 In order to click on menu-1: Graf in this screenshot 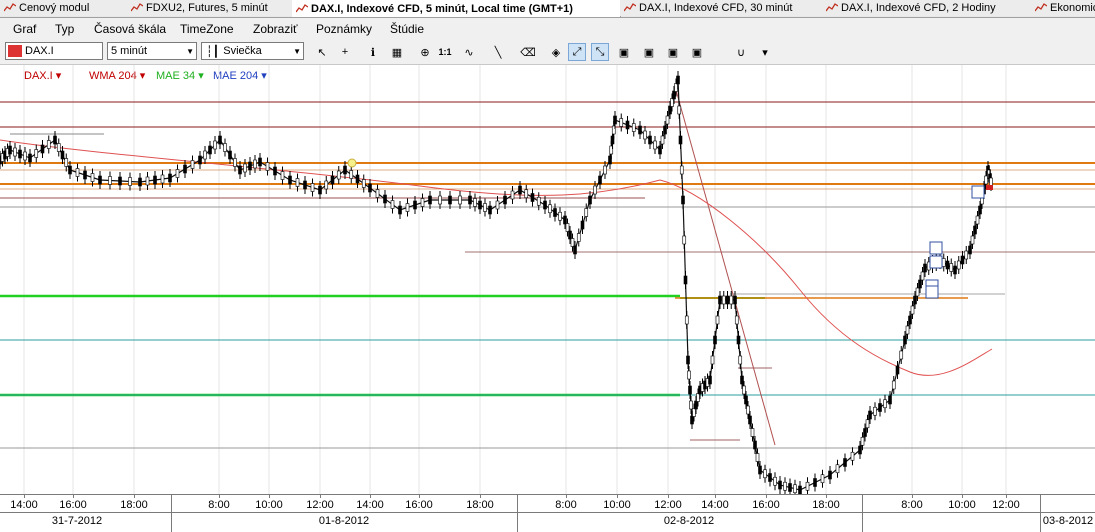, I will do `click(24, 29)`.